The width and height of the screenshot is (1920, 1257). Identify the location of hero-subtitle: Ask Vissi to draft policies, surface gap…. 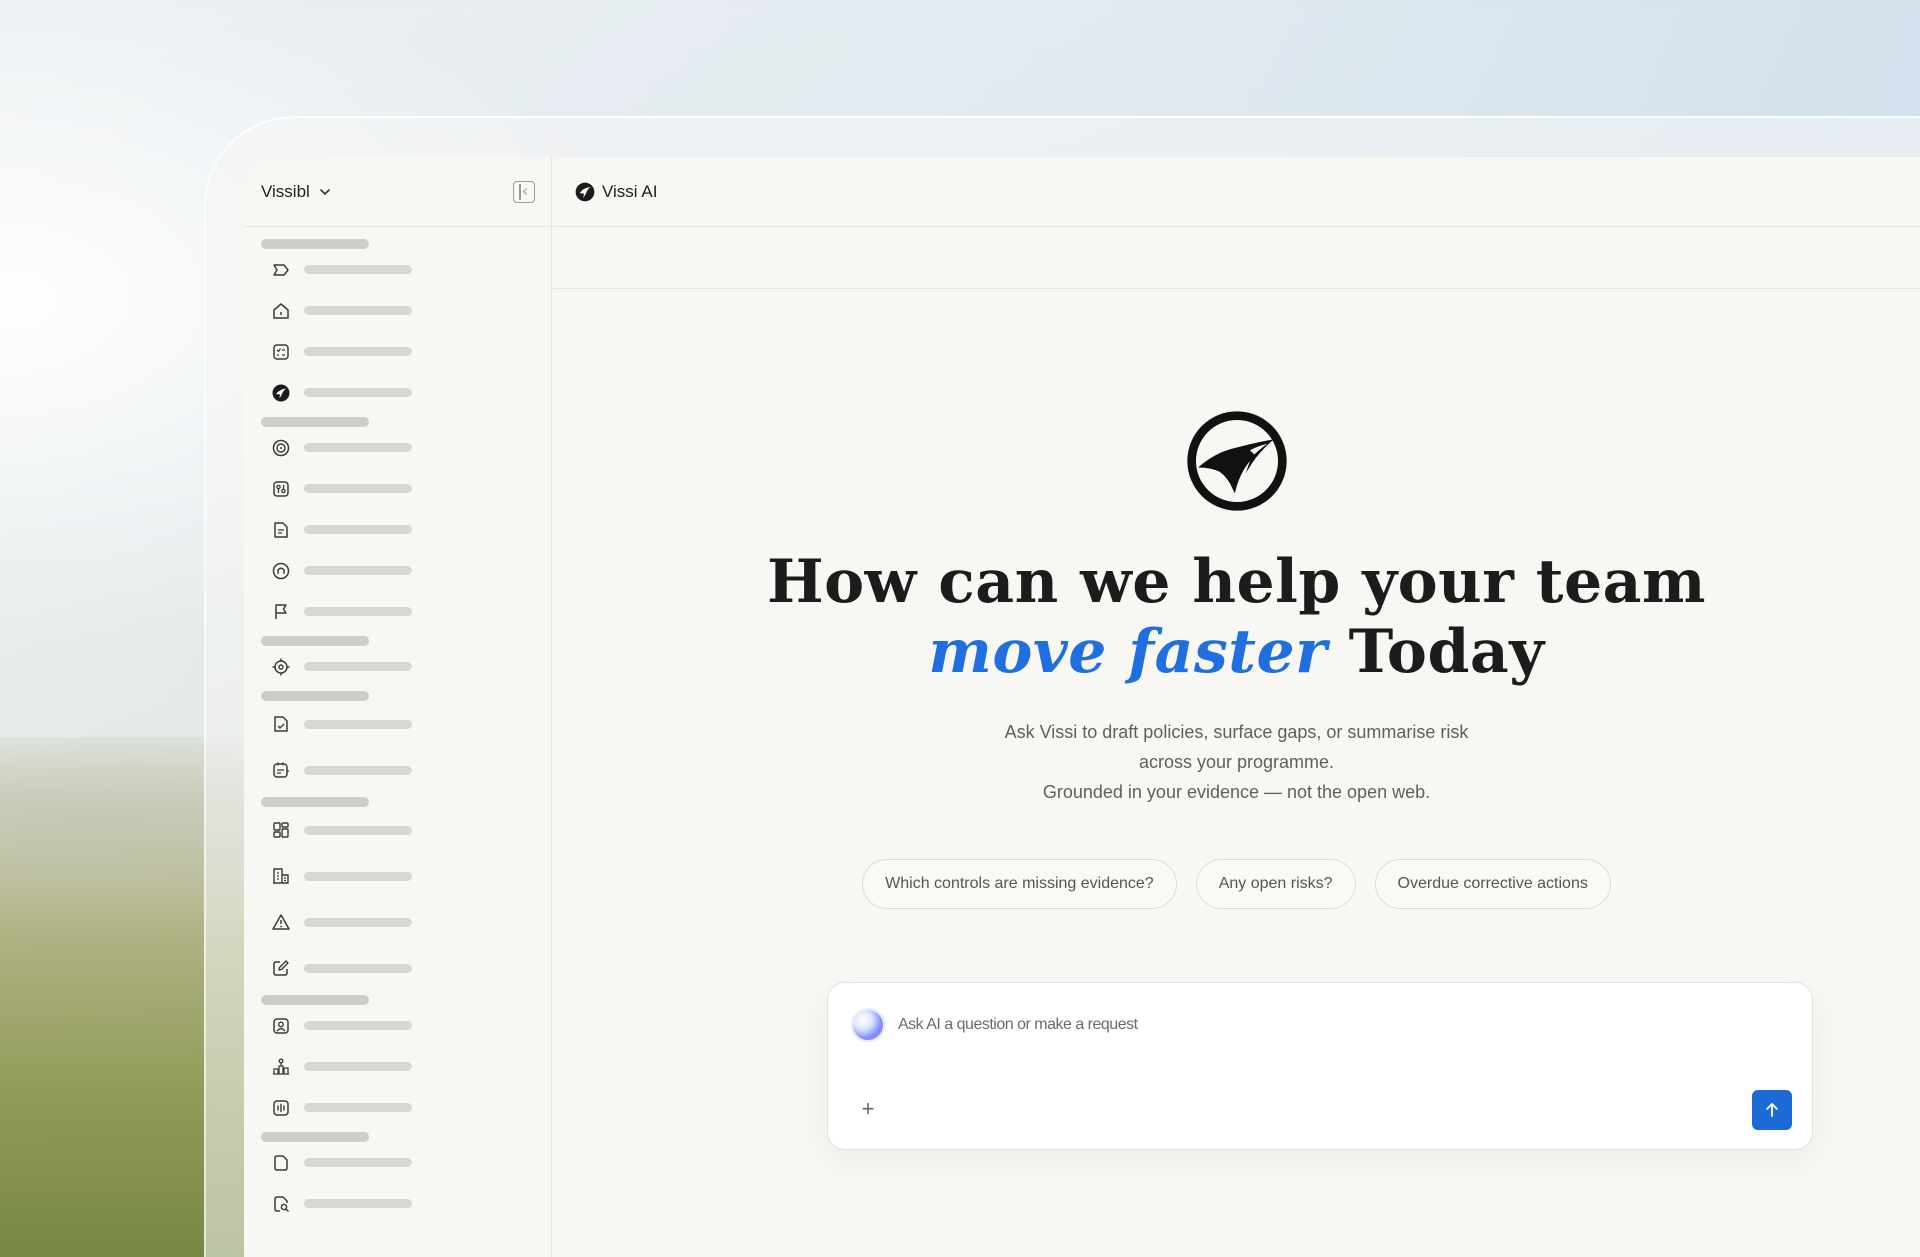
(1237, 762).